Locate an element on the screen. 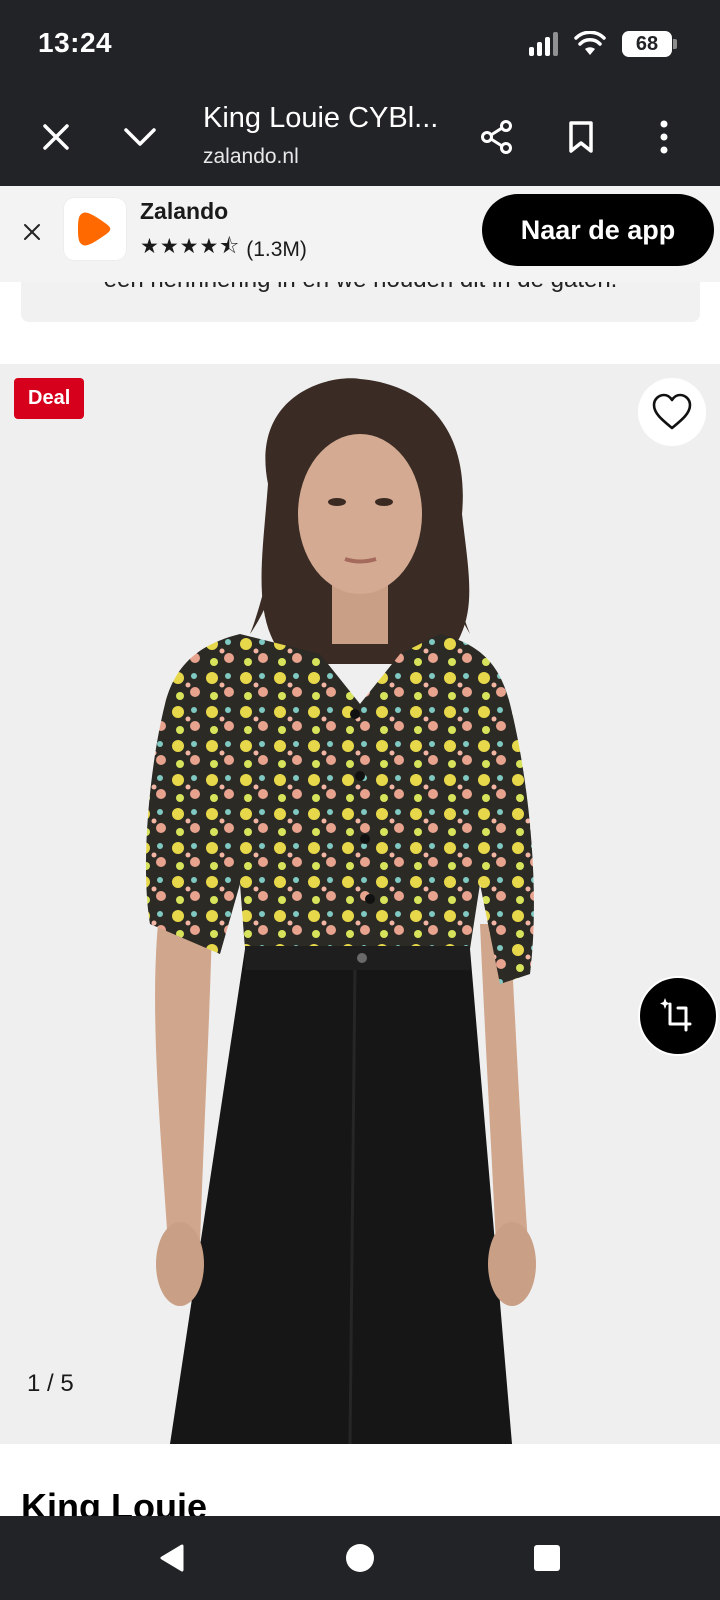  wifi-icon is located at coordinates (590, 43).